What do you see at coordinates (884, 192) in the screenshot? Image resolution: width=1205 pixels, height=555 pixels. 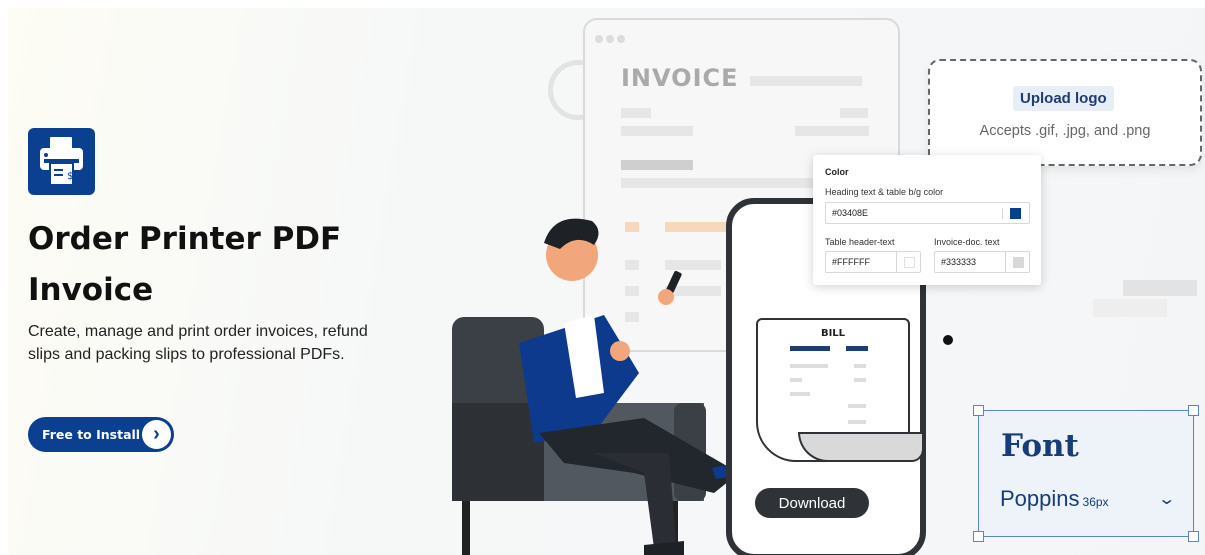 I see `heading-color-label: Heading text & table b/g color` at bounding box center [884, 192].